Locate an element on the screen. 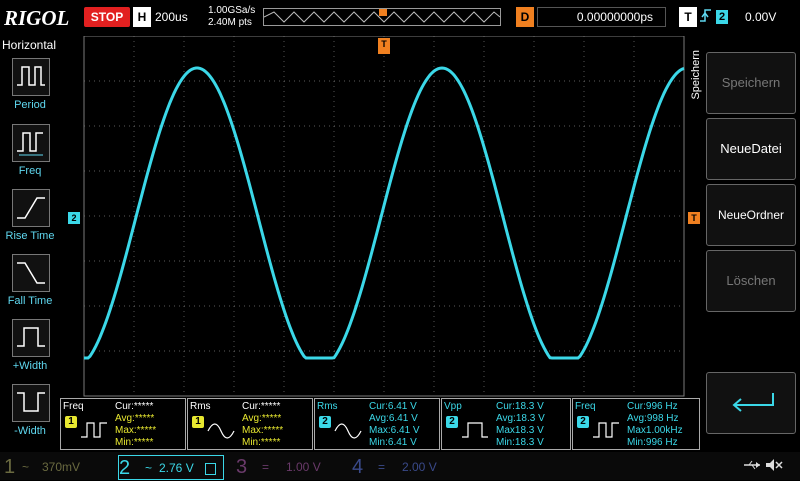 This screenshot has width=800, height=481. fall-time-label: Fall Time is located at coordinates (30, 301).